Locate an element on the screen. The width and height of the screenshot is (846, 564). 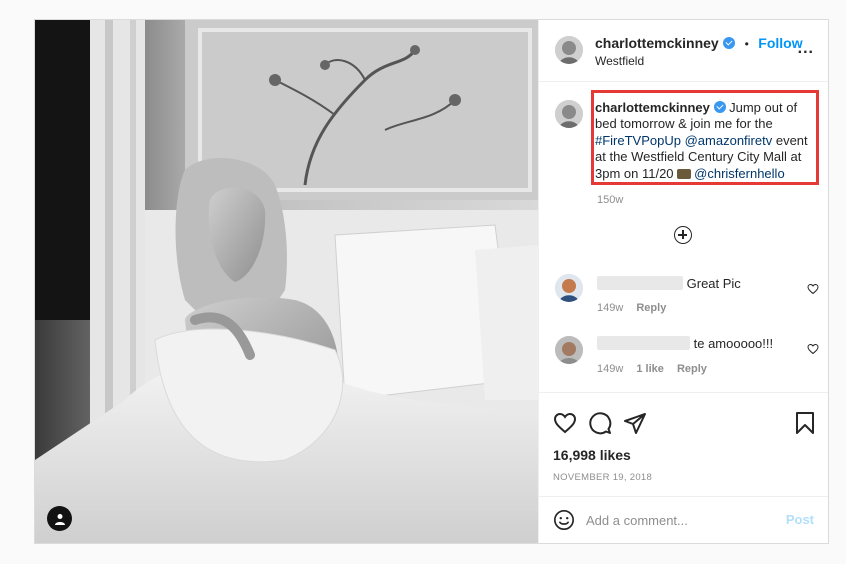
comment-2-likes: 1 like is located at coordinates (650, 369).